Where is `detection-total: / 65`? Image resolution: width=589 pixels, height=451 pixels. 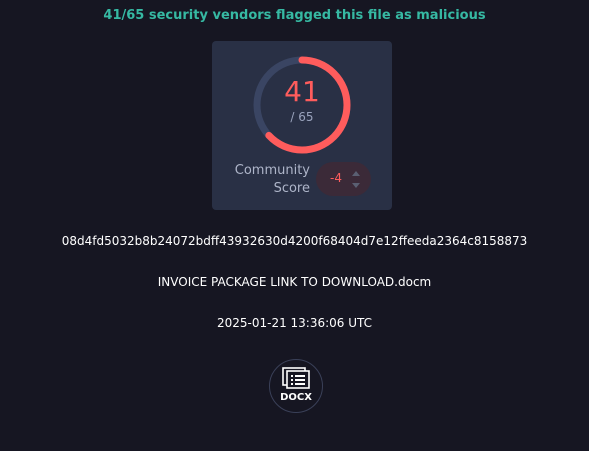 detection-total: / 65 is located at coordinates (302, 117).